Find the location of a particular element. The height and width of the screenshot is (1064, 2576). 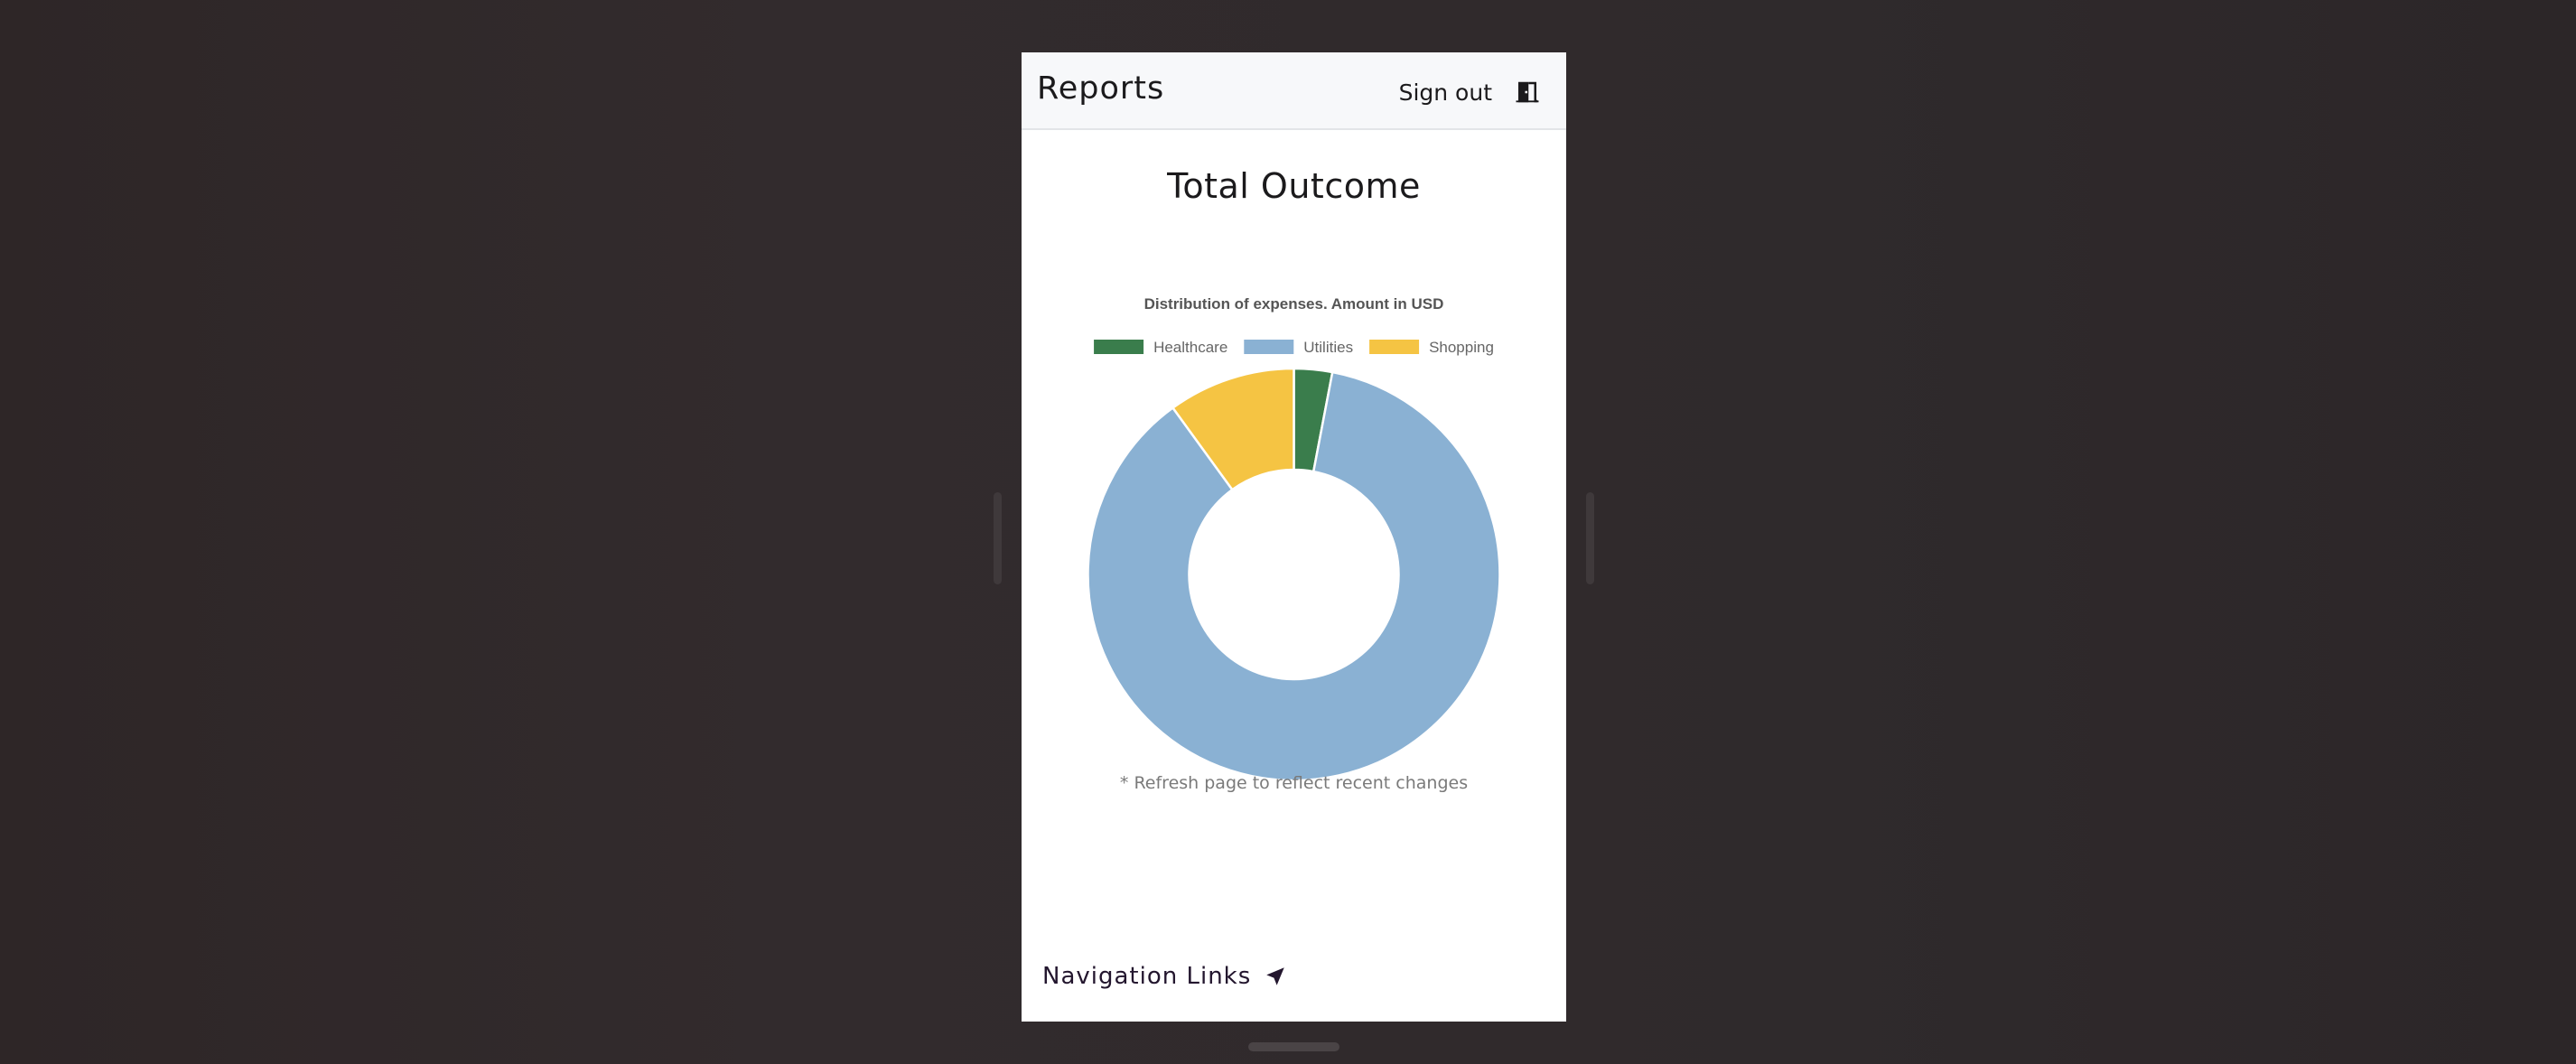

bottom-resize-handle is located at coordinates (1293, 1046).